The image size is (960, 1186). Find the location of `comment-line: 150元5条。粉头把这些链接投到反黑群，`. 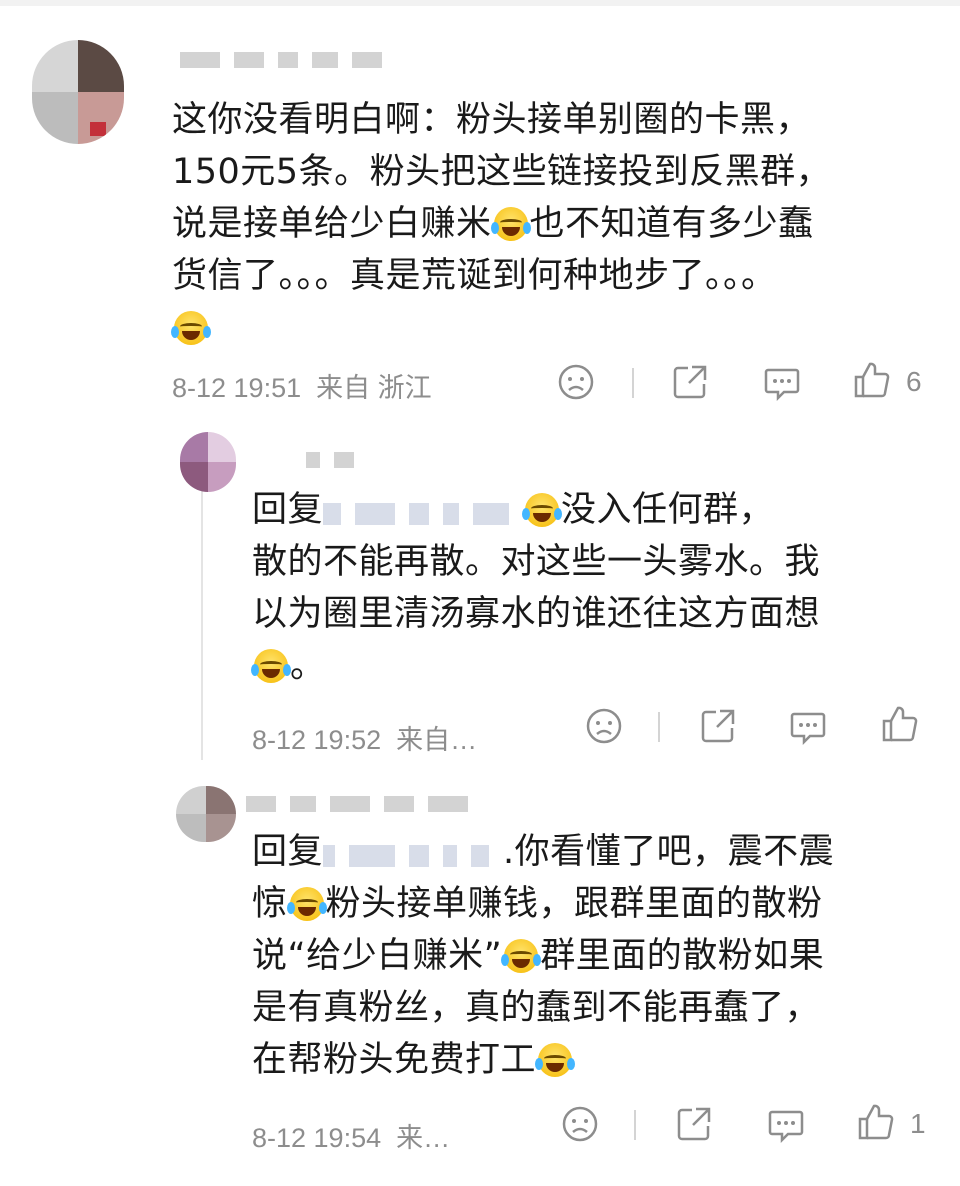

comment-line: 150元5条。粉头把这些链接投到反黑群， is located at coordinates (502, 172).